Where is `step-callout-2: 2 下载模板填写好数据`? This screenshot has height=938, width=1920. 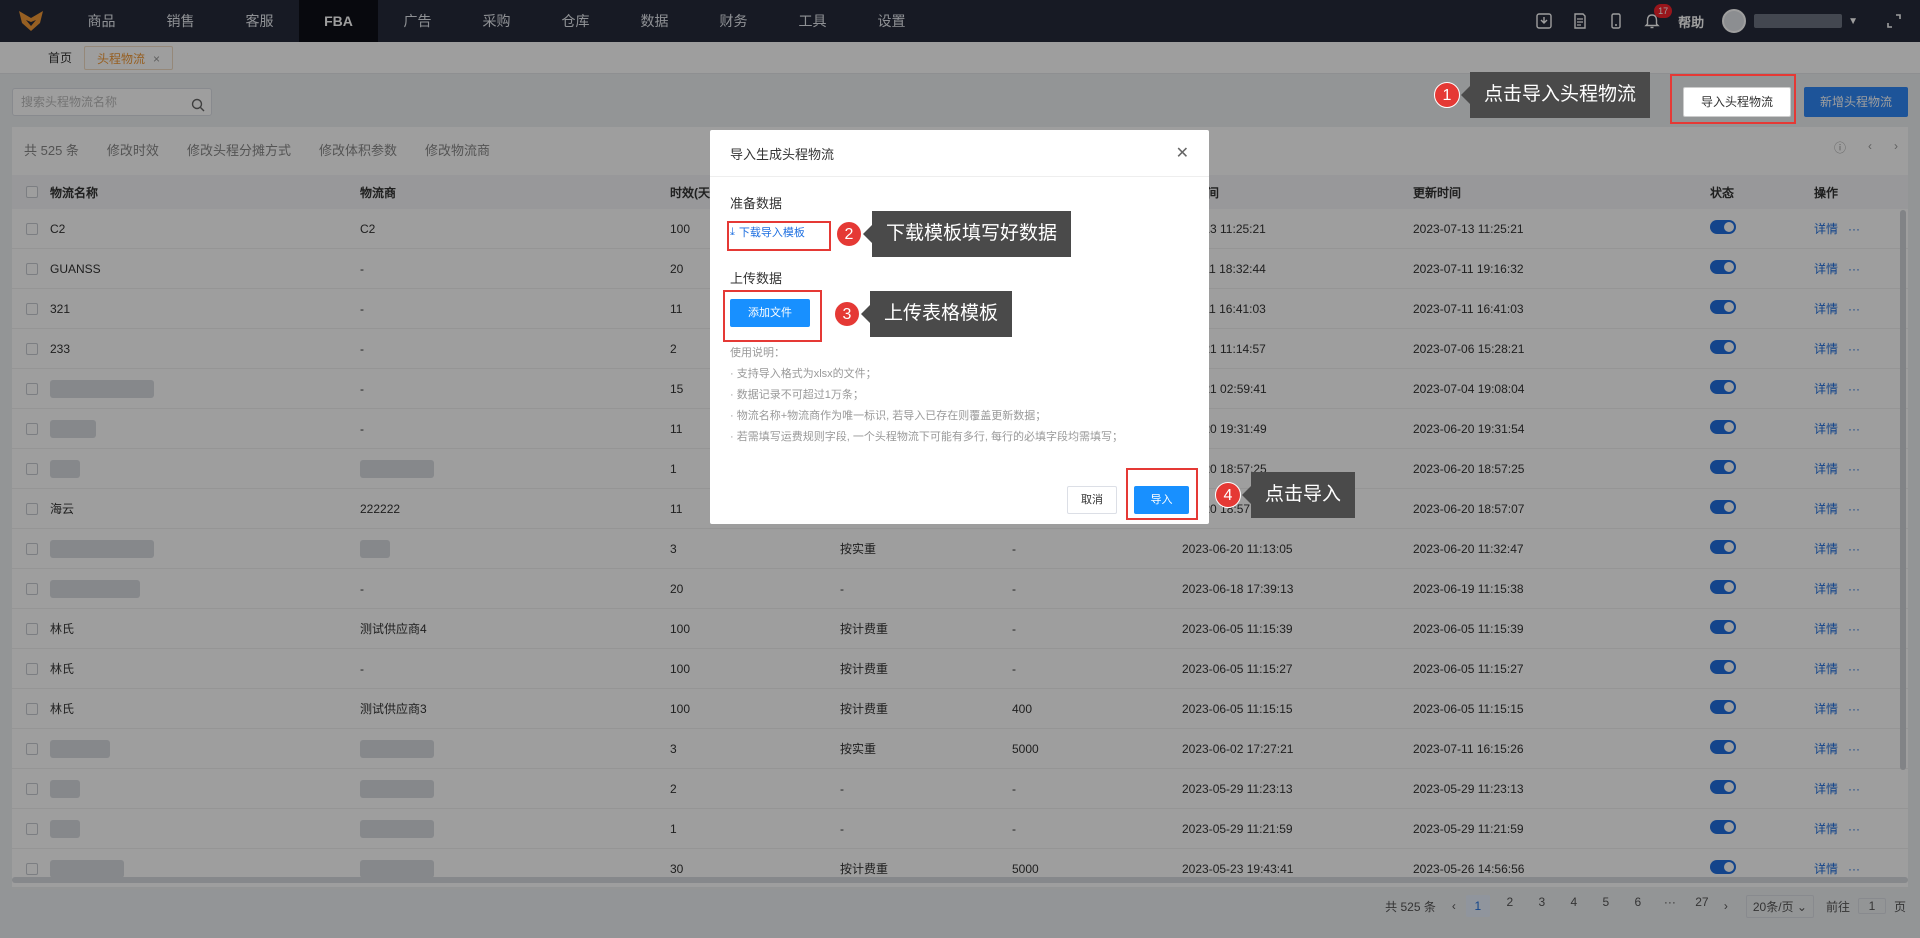
step-callout-2: 2 下载模板填写好数据 is located at coordinates (954, 234).